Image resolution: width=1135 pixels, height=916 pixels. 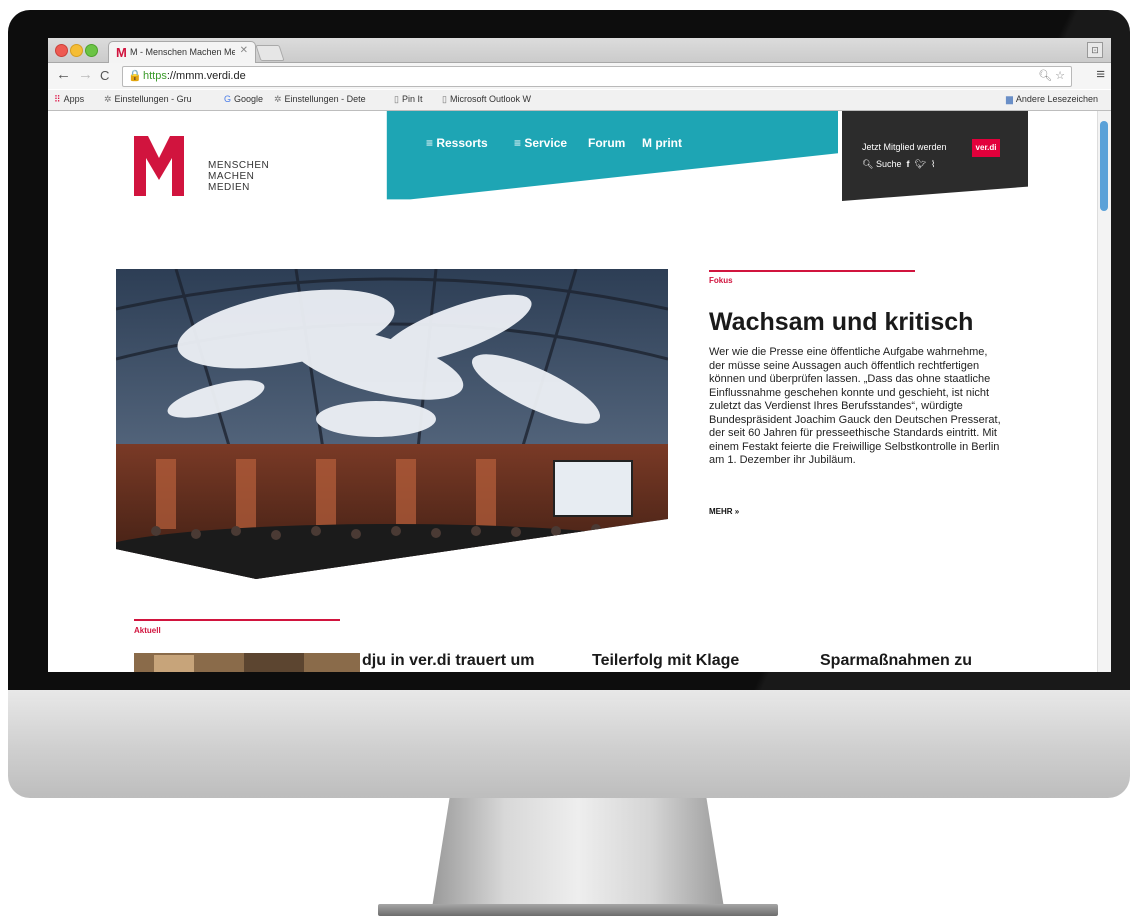 What do you see at coordinates (1009, 99) in the screenshot?
I see `folder-icon: ▆` at bounding box center [1009, 99].